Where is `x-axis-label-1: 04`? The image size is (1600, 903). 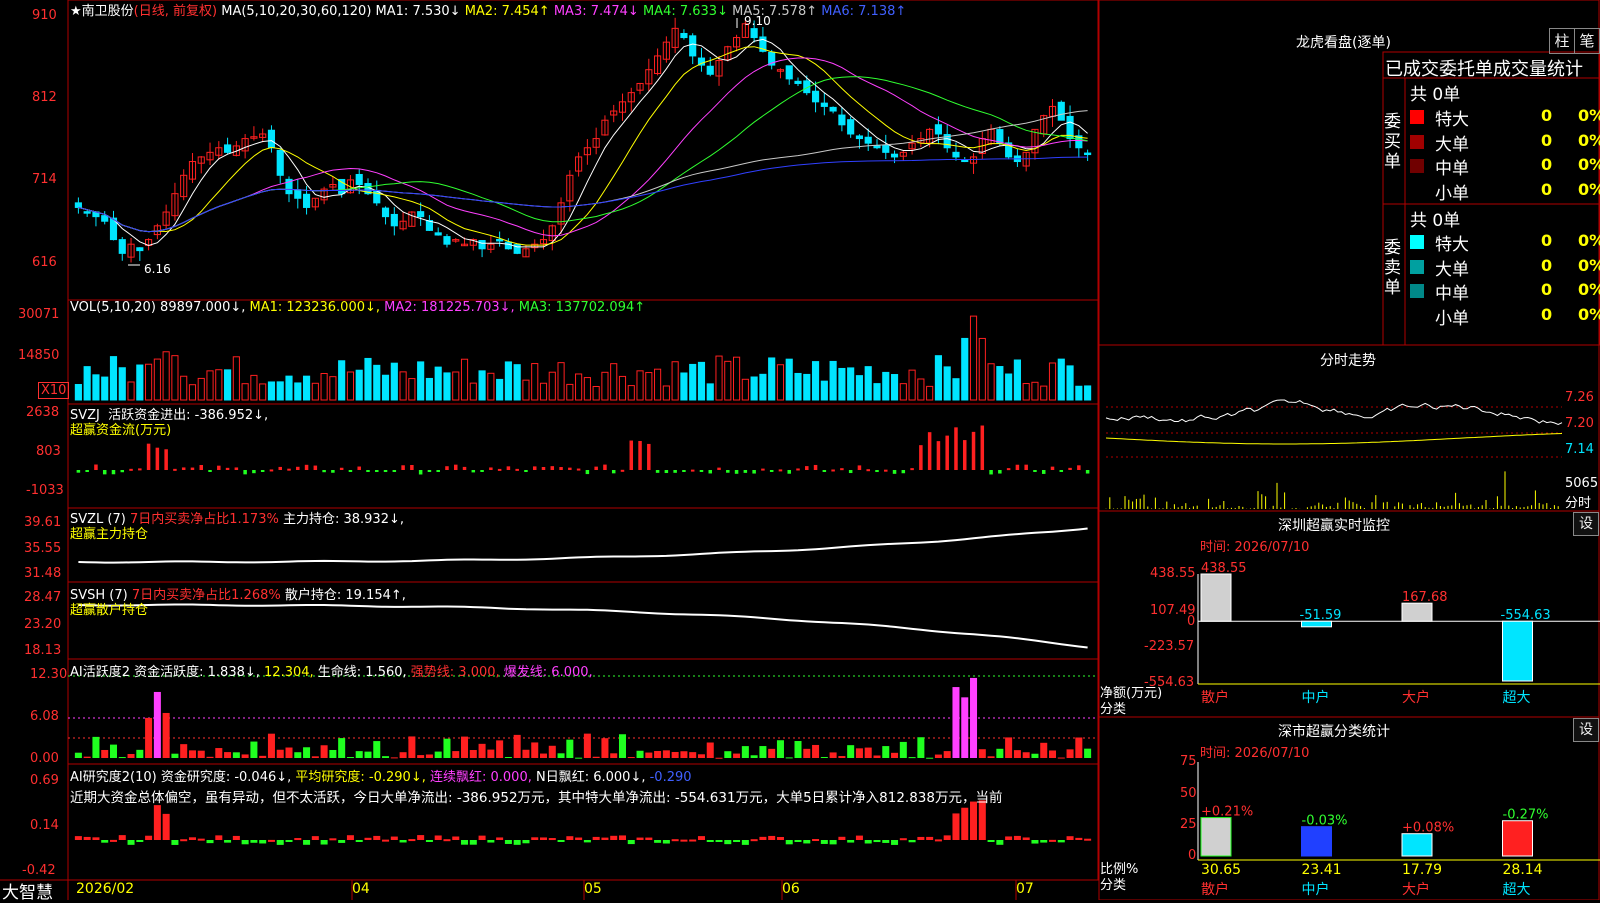 x-axis-label-1: 04 is located at coordinates (361, 889).